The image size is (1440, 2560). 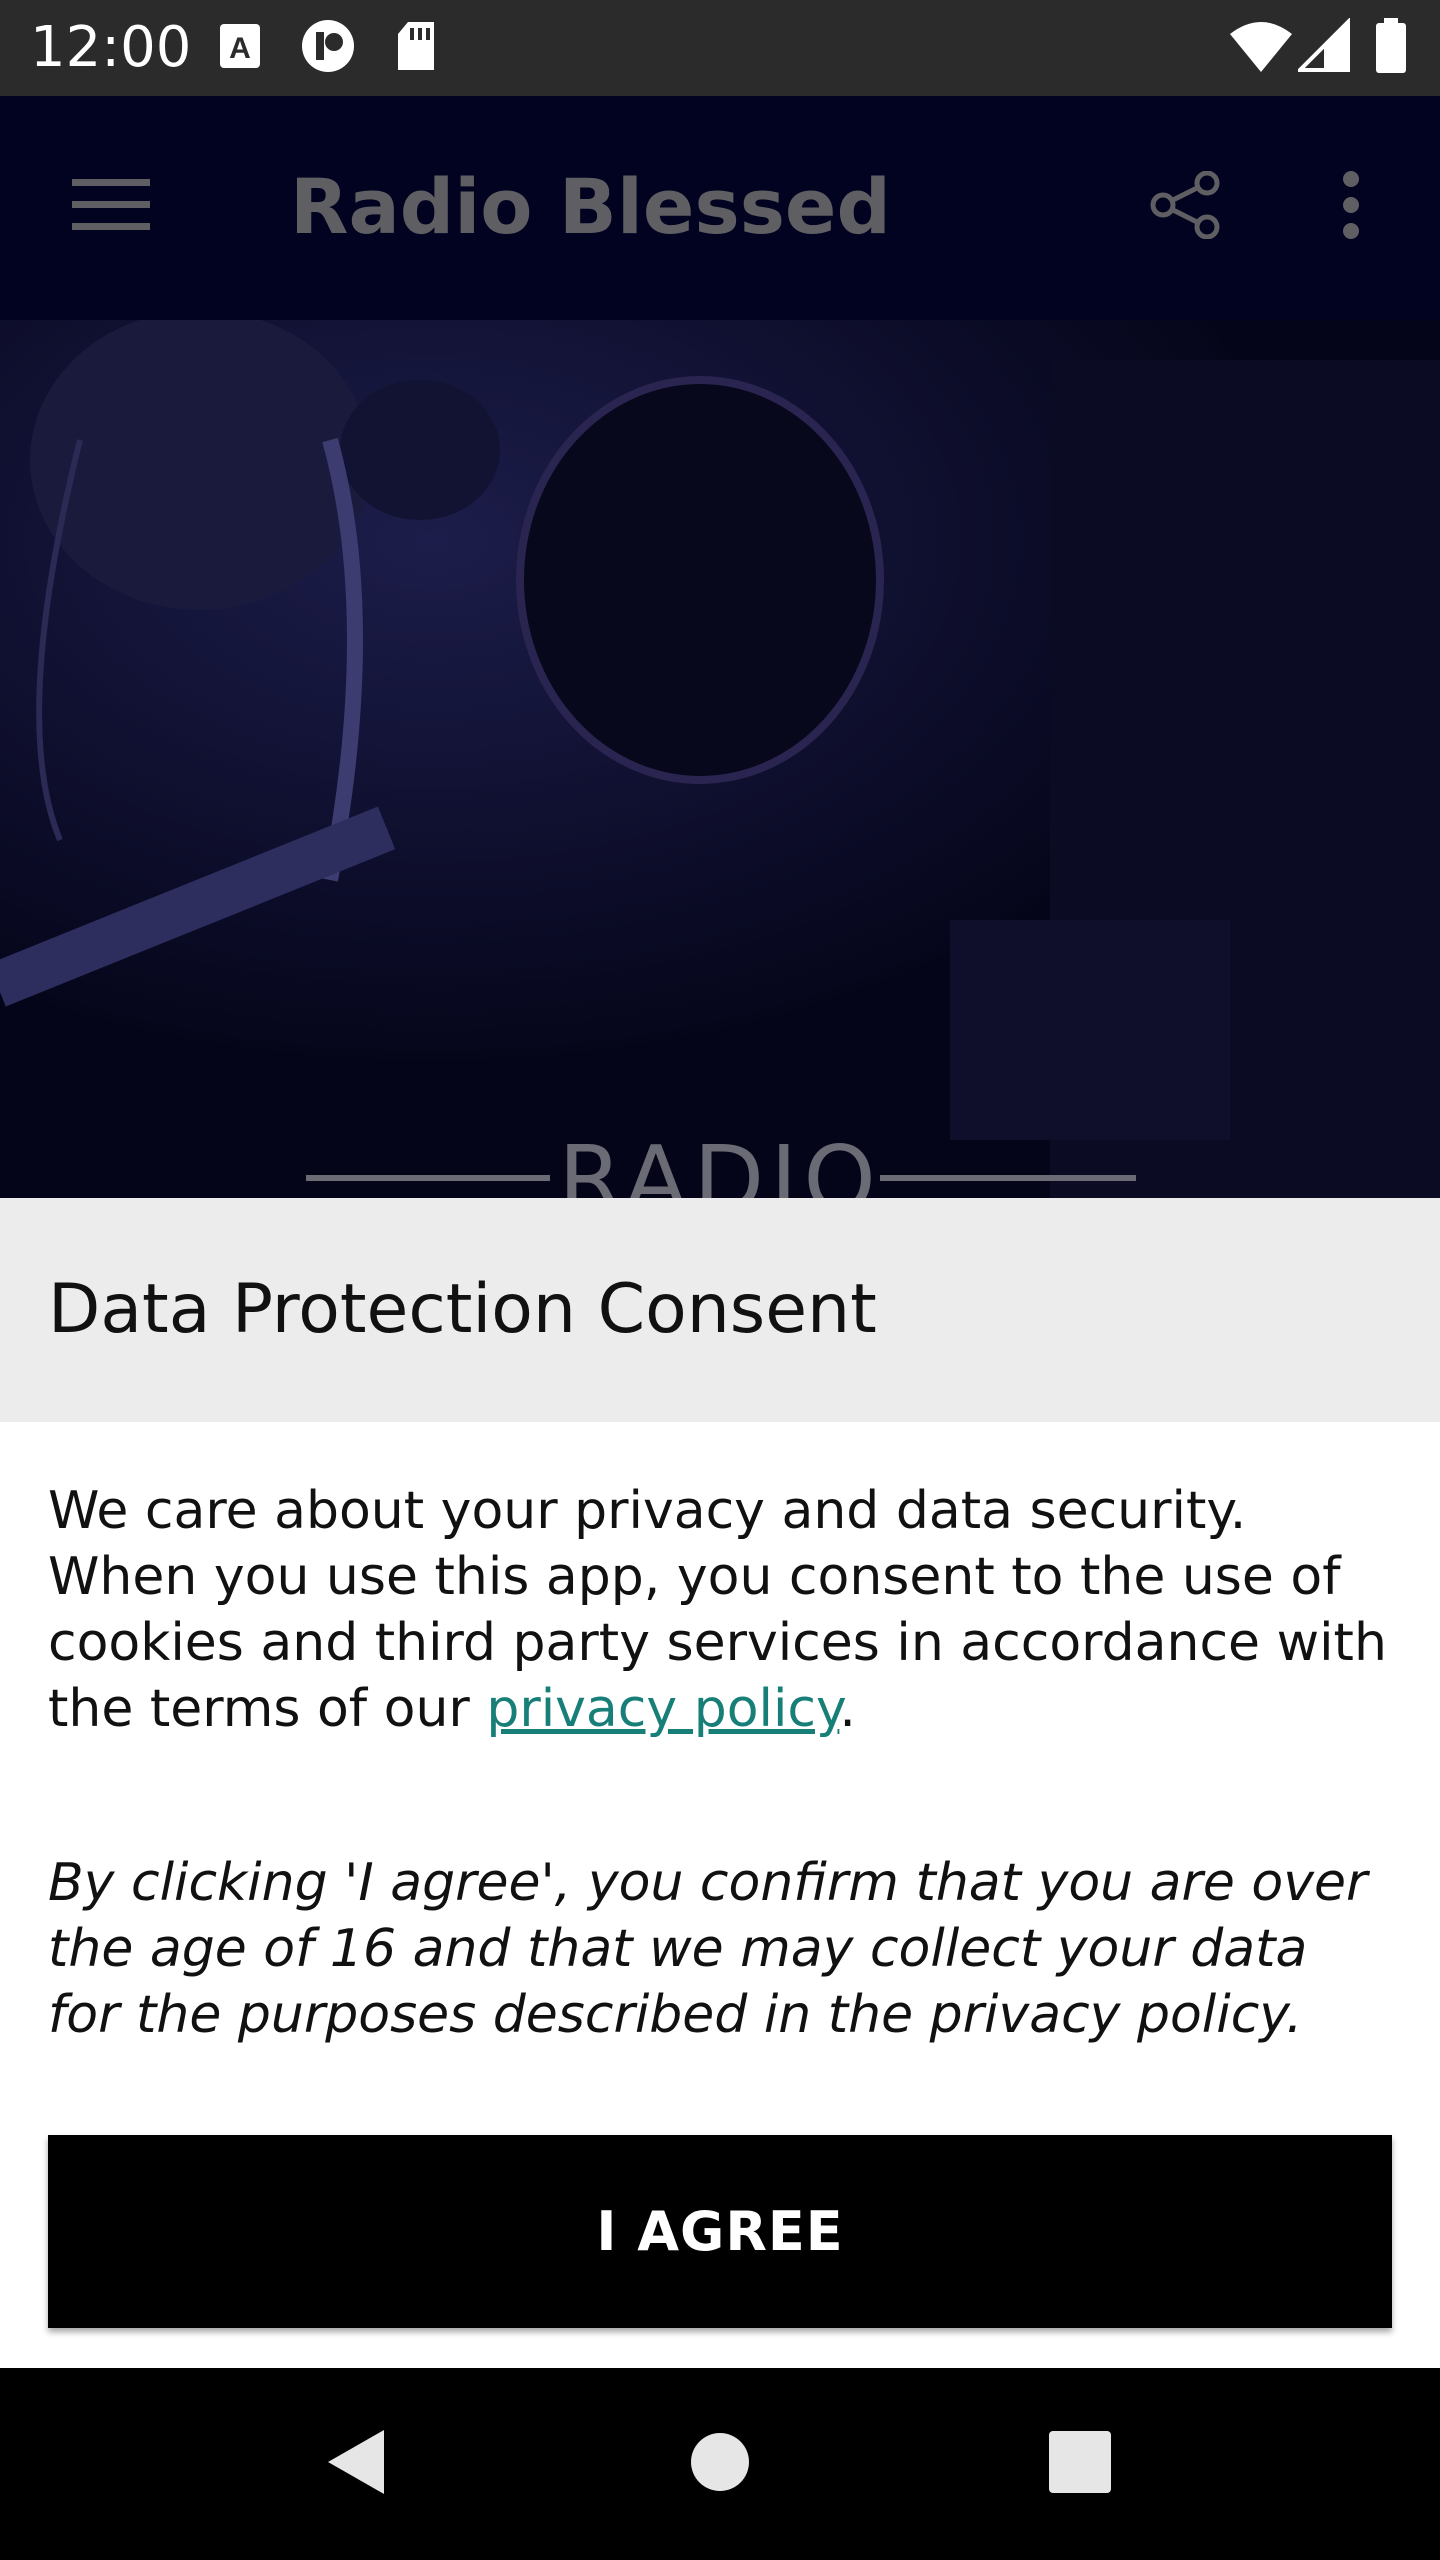 I want to click on back-button, so click(x=356, y=2464).